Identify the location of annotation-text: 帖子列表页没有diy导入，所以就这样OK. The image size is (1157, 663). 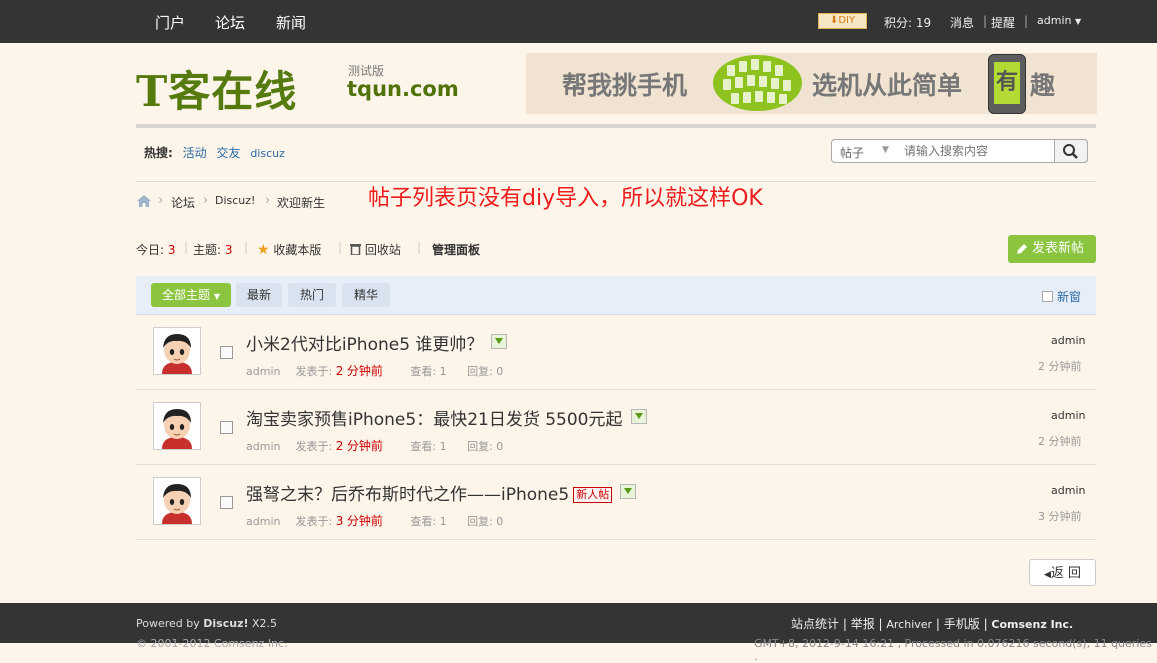
(565, 198).